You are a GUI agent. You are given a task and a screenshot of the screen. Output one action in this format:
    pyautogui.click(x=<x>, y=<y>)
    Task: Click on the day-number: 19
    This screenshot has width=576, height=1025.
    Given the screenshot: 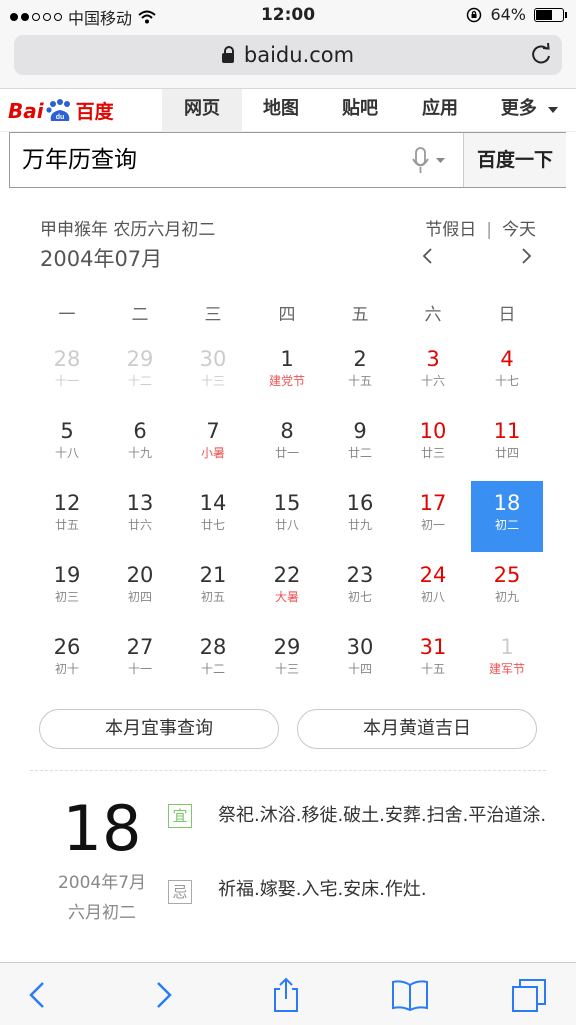 What is the action you would take?
    pyautogui.click(x=67, y=575)
    